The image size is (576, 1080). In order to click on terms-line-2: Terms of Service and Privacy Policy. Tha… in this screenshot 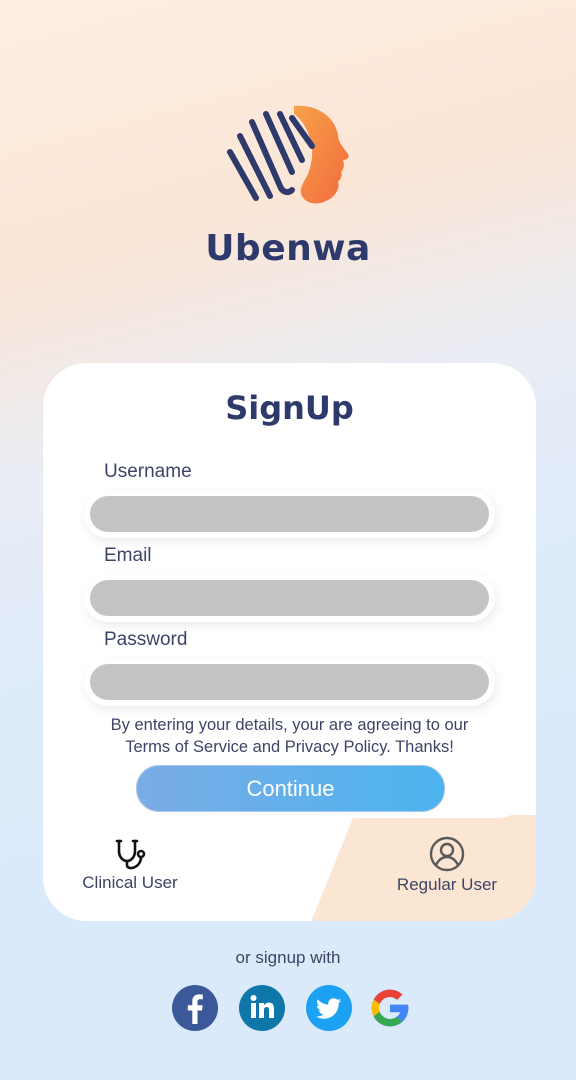, I will do `click(289, 747)`.